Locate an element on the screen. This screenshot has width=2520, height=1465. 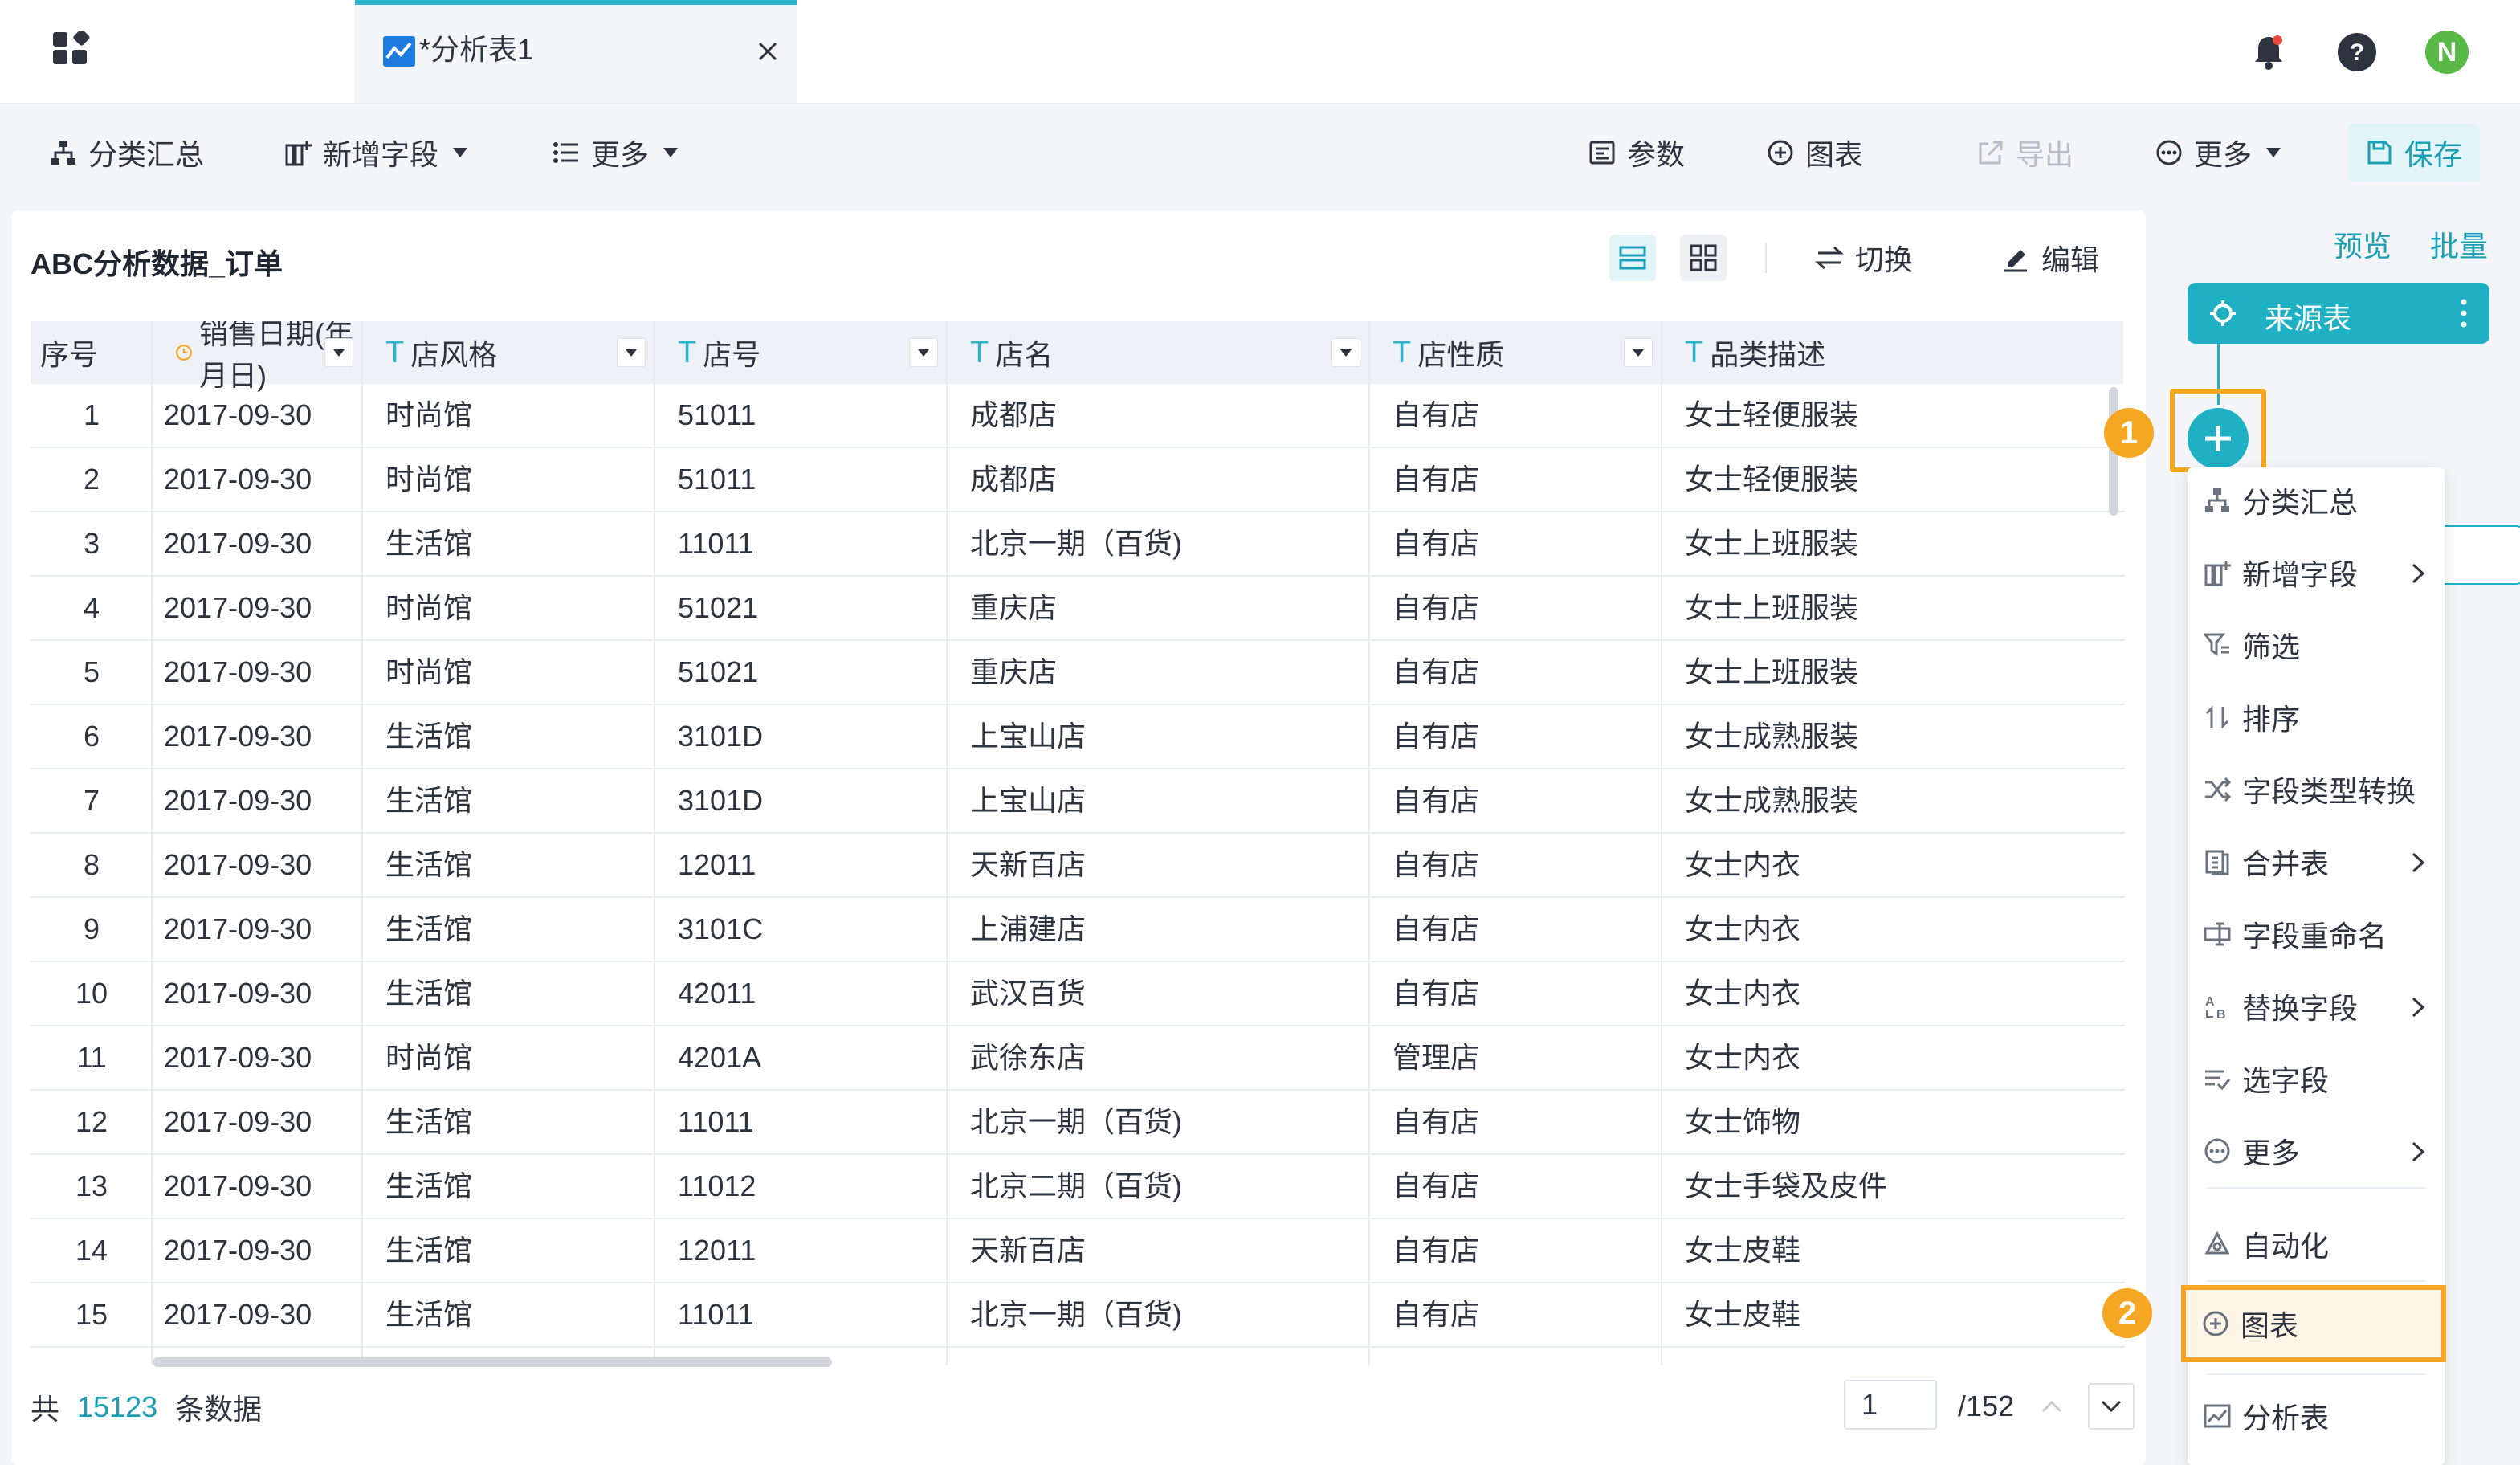
cell-category-desc: 女士成熟服装 is located at coordinates (1772, 736).